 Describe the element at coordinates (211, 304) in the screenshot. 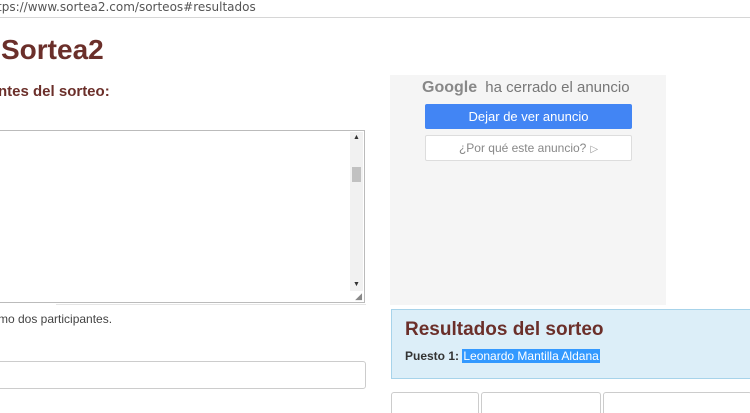

I see `divider` at that location.